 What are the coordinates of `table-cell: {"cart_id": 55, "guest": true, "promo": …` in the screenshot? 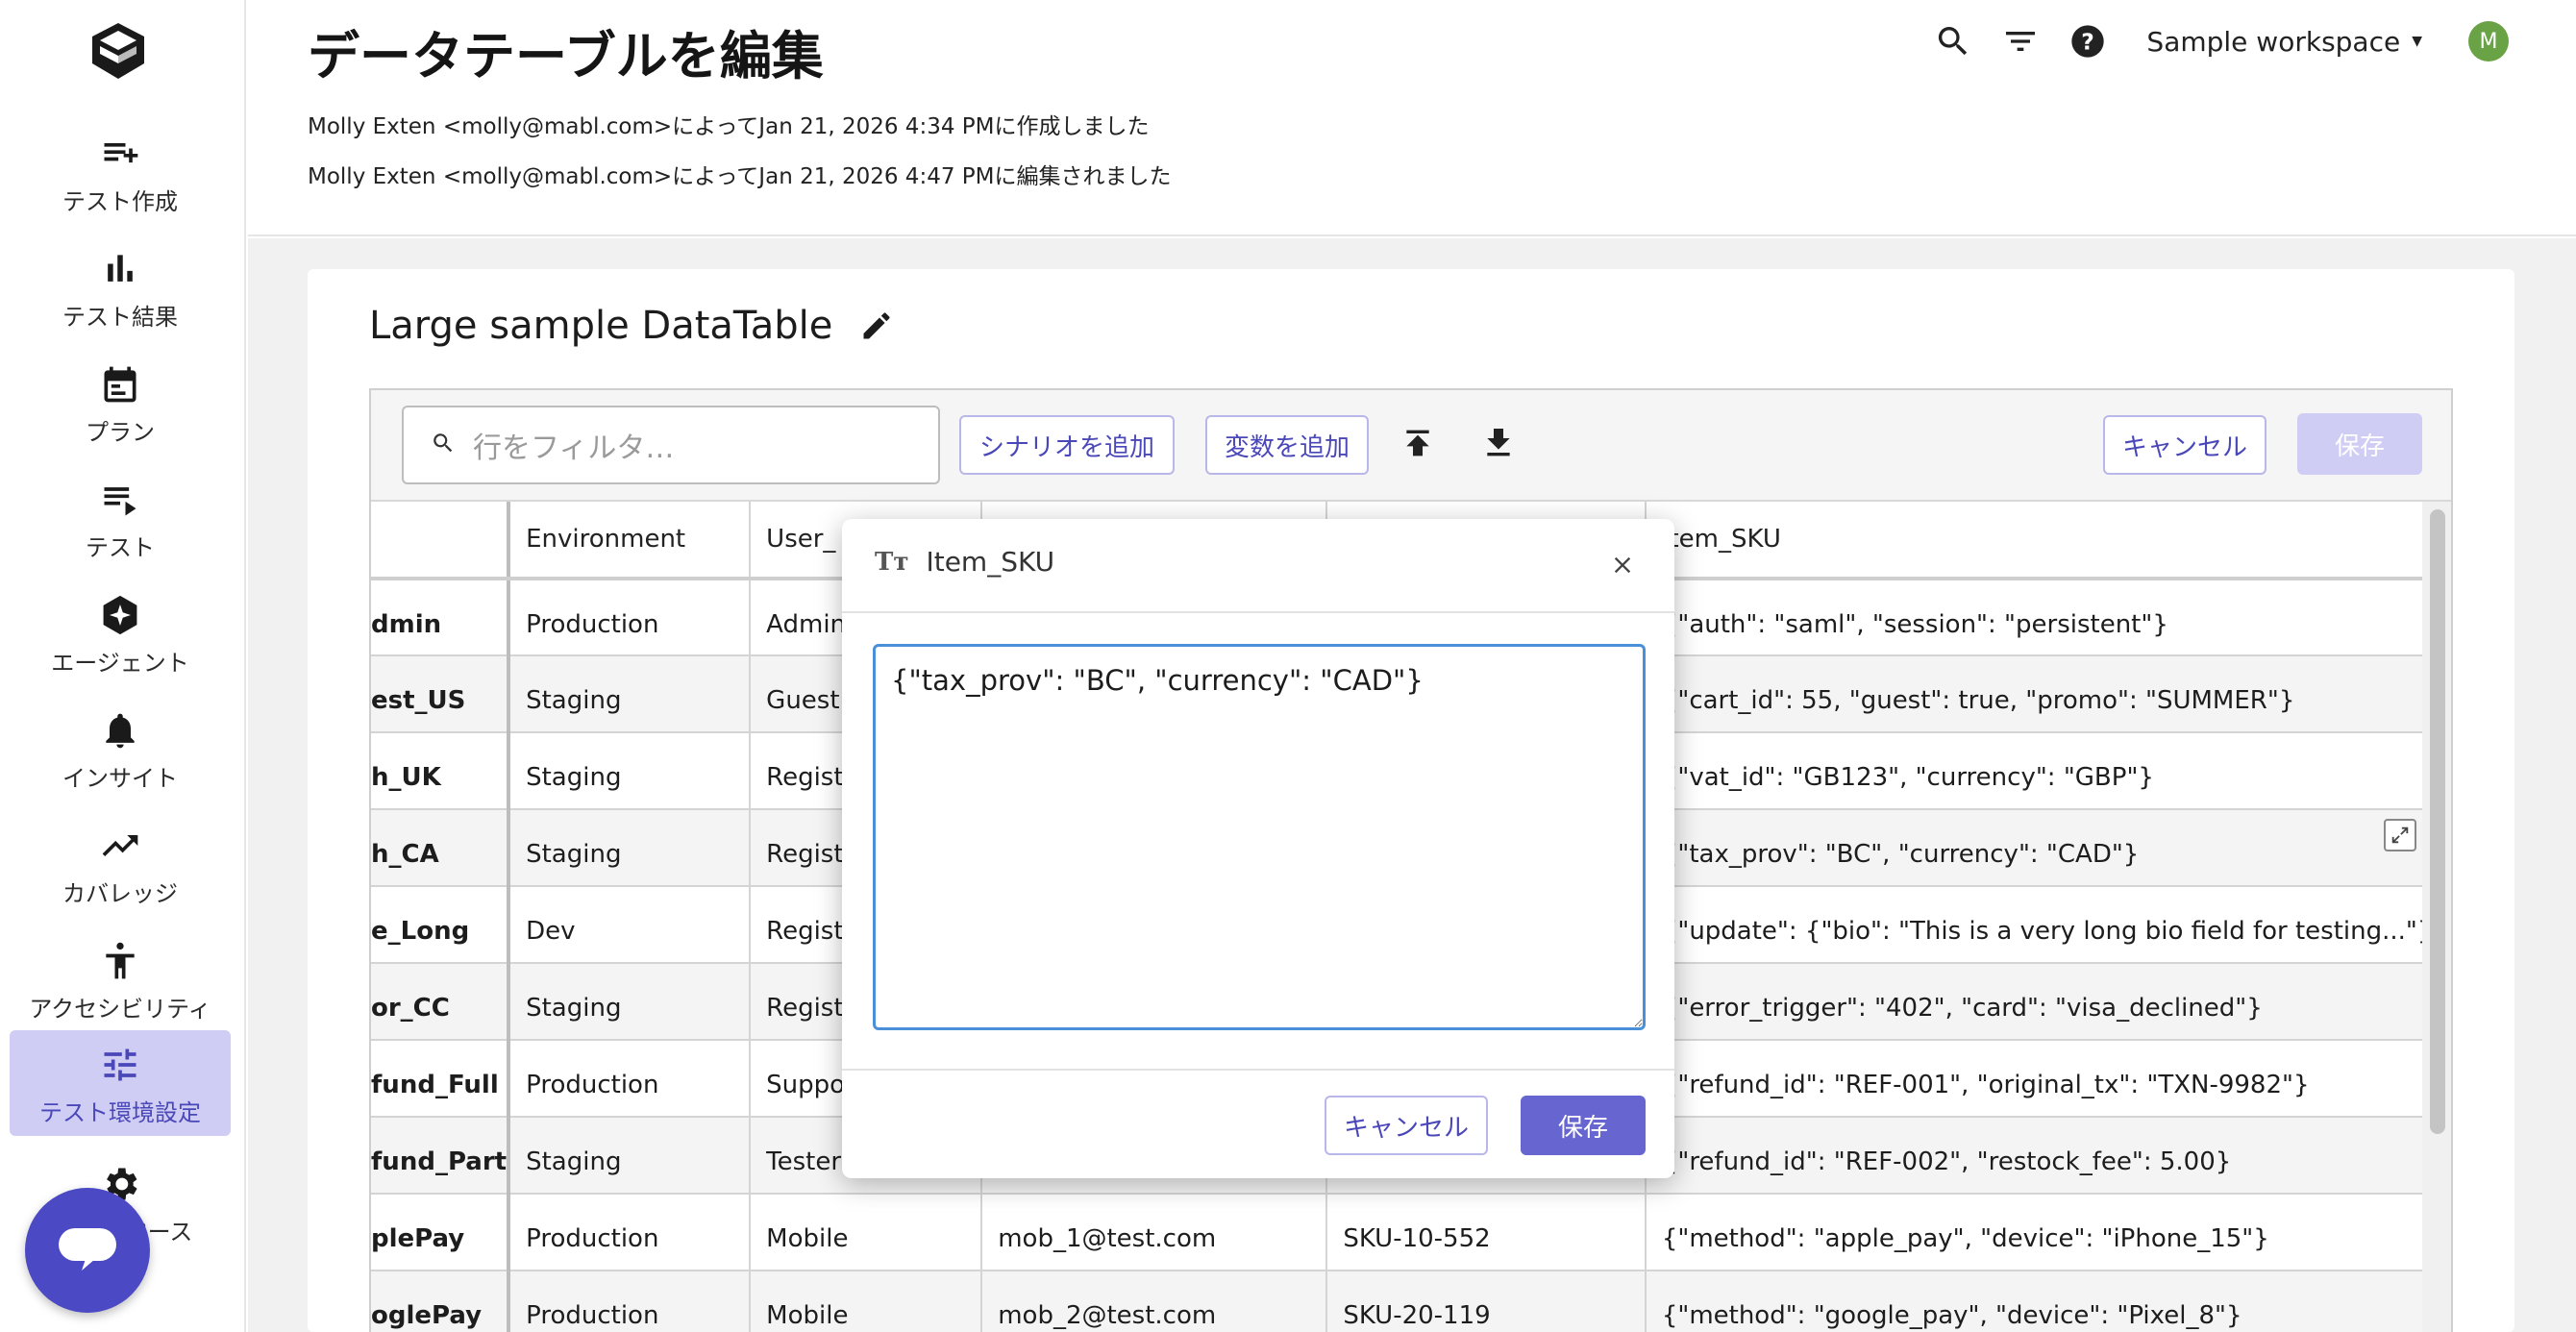 It's located at (2048, 694).